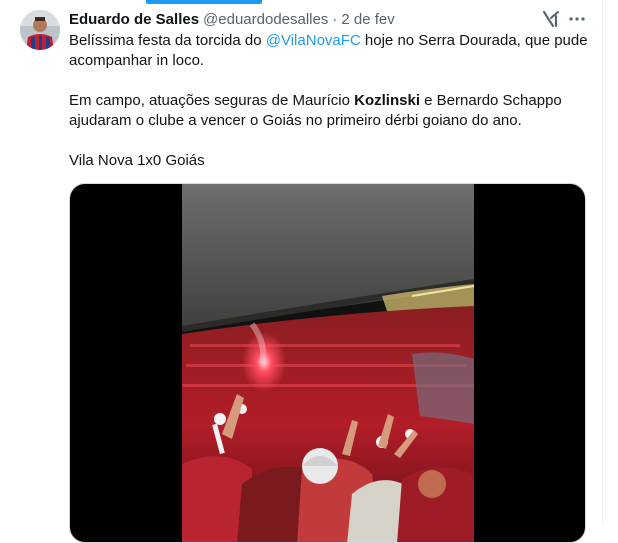 Image resolution: width=618 pixels, height=543 pixels. What do you see at coordinates (313, 40) in the screenshot?
I see `mention-link: @VilaNovaFC` at bounding box center [313, 40].